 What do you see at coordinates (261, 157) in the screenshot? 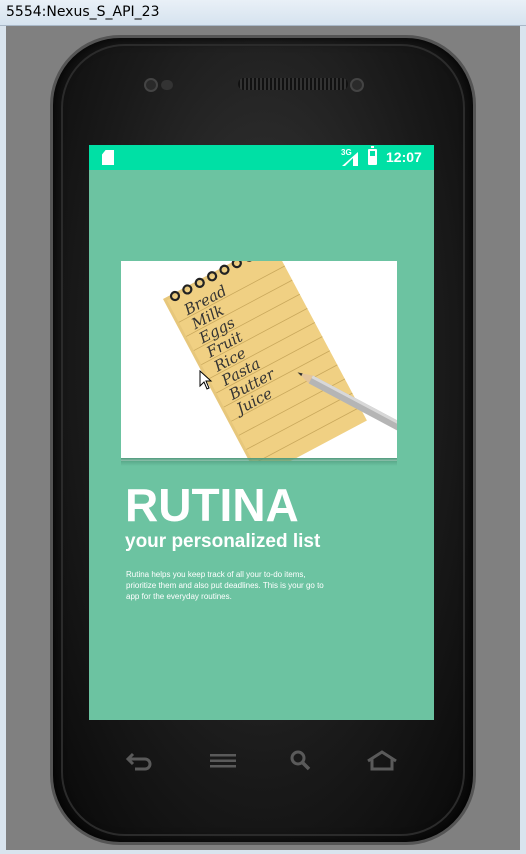
I see `status-bar: 3G 12:07` at bounding box center [261, 157].